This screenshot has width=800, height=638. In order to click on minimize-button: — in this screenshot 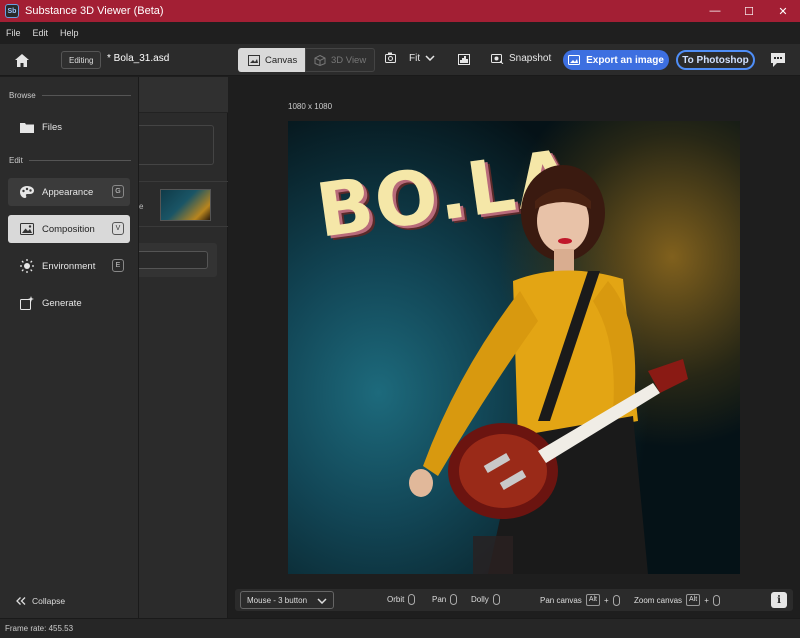, I will do `click(715, 11)`.